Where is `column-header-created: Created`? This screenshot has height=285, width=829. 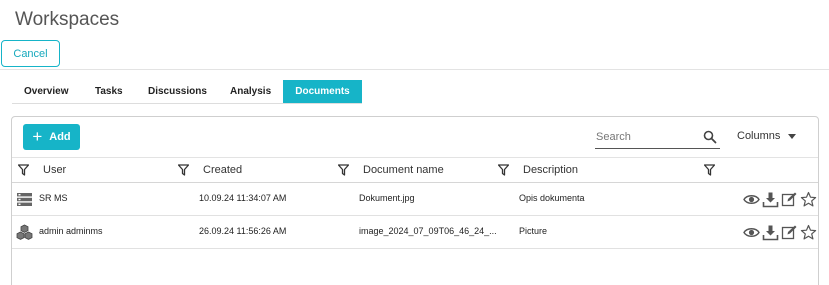 column-header-created: Created is located at coordinates (222, 170).